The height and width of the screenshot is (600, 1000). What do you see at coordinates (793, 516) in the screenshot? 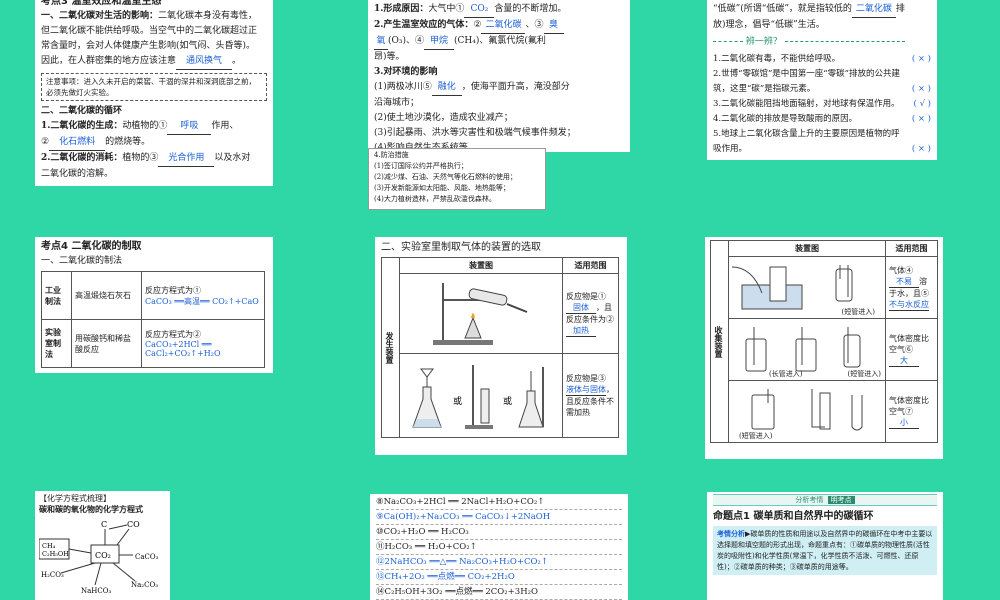
I see `proposition-title: 命题点1 碳单质和自然界中的碳循环` at bounding box center [793, 516].